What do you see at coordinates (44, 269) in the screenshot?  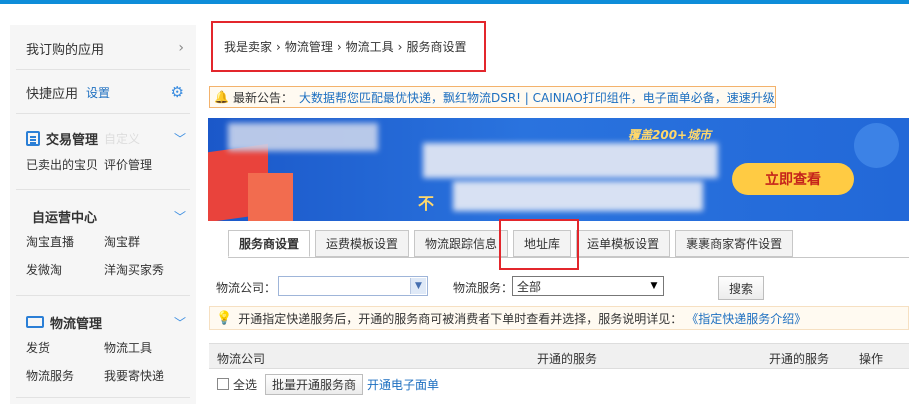 I see `sidebar-item-weitao: 发微淘` at bounding box center [44, 269].